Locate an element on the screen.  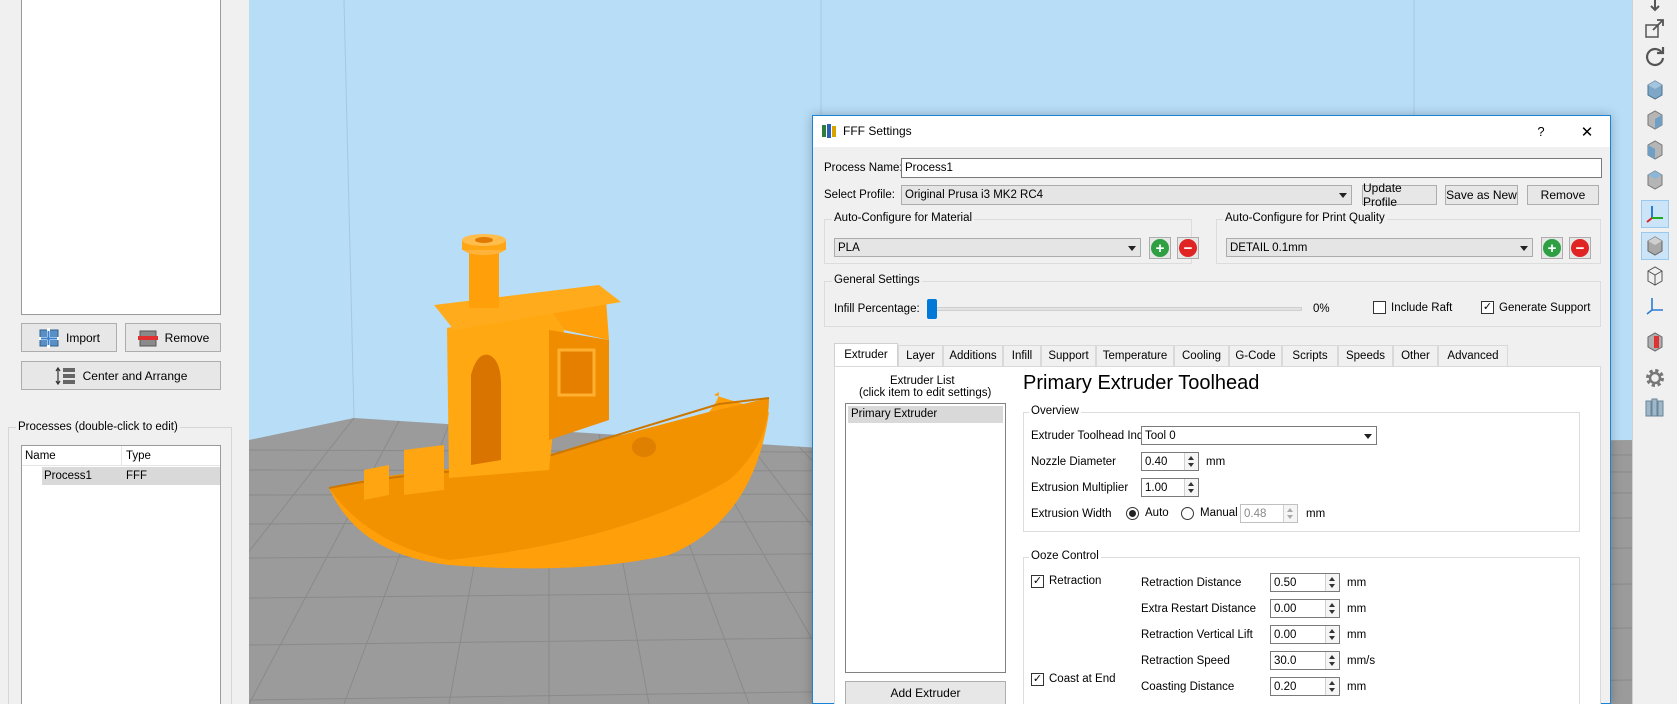
extra-restart-value: 0.00 is located at coordinates (1285, 608).